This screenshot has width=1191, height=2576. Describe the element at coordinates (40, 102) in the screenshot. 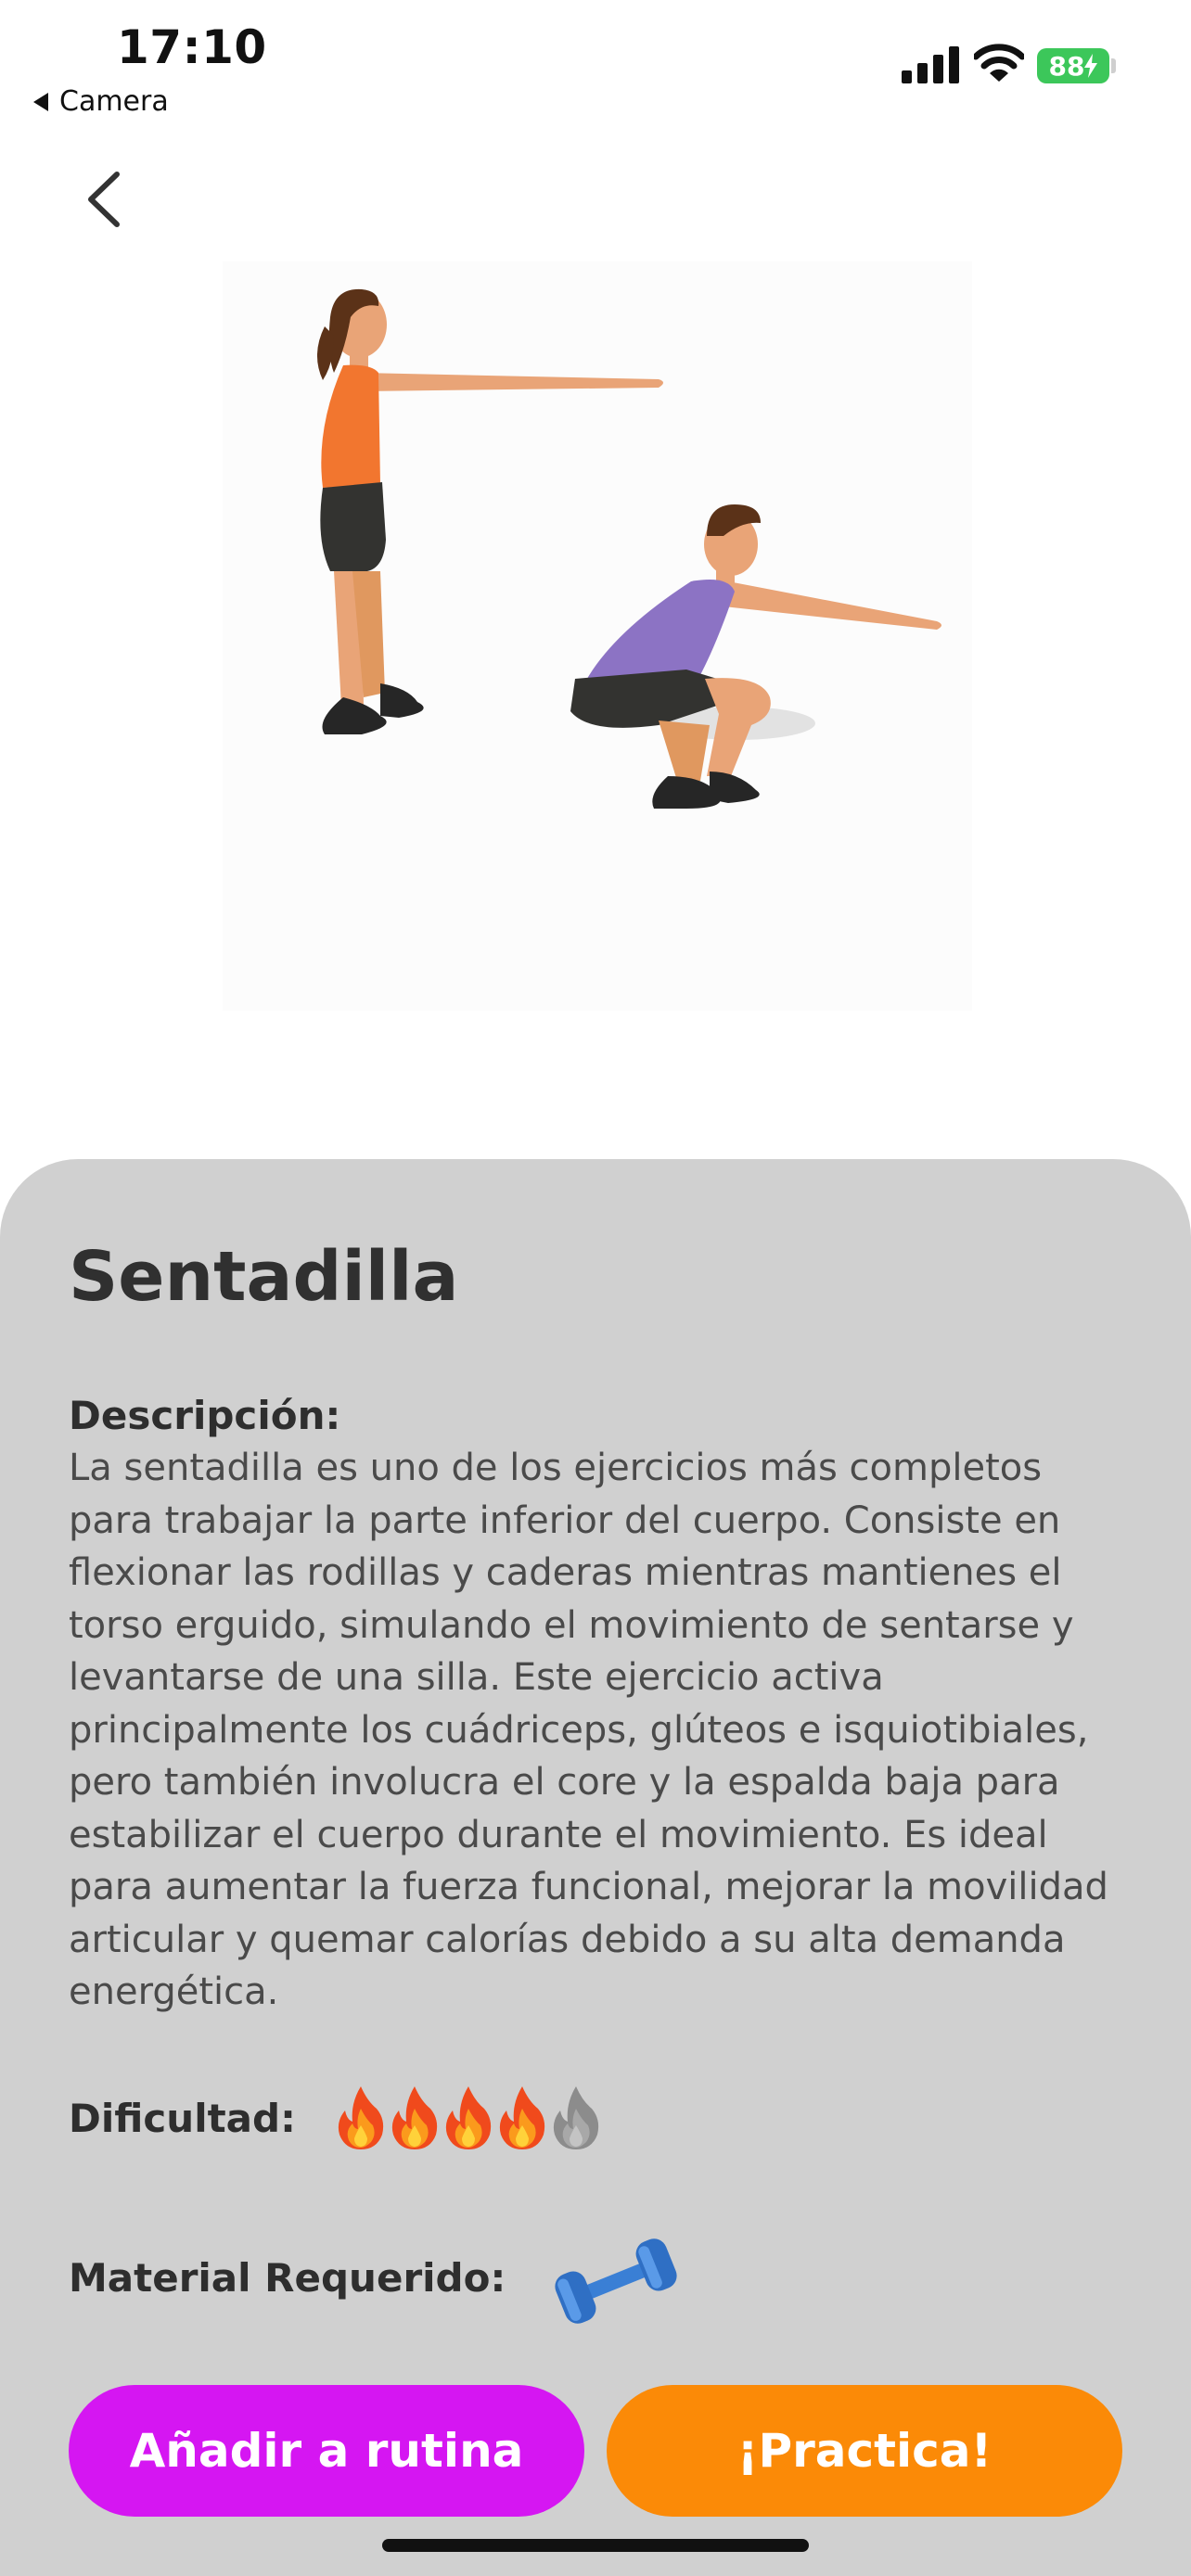

I see `back-triangle-icon` at that location.